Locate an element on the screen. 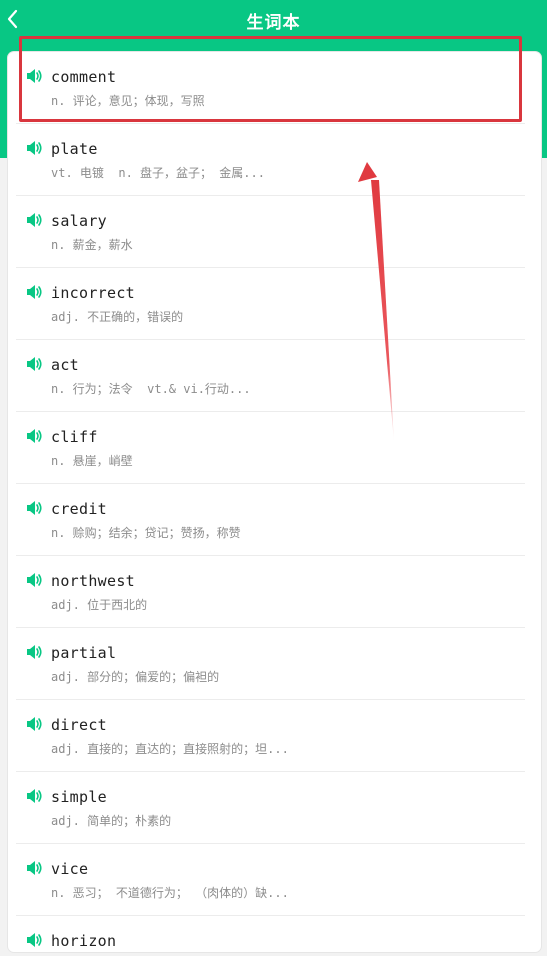  word-text: simple is located at coordinates (79, 797).